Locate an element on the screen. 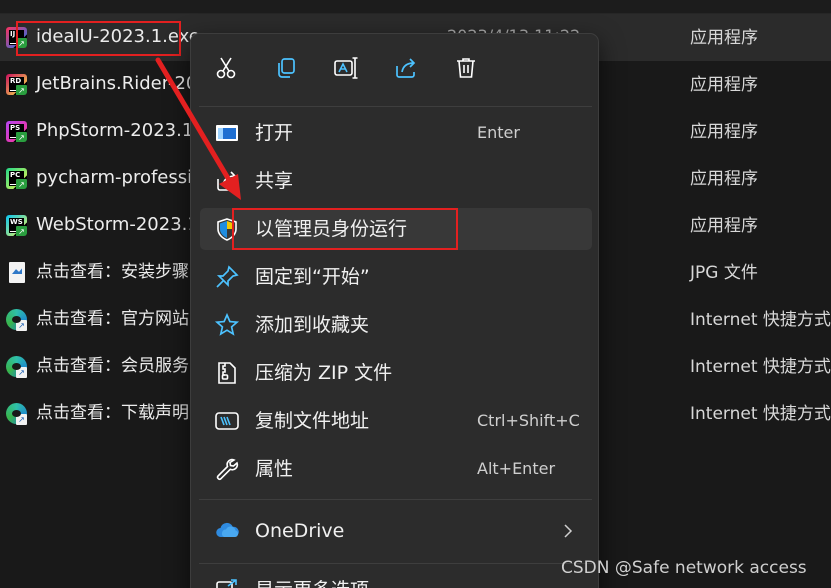 This screenshot has width=831, height=588. file-type: JPG 文件 is located at coordinates (724, 273).